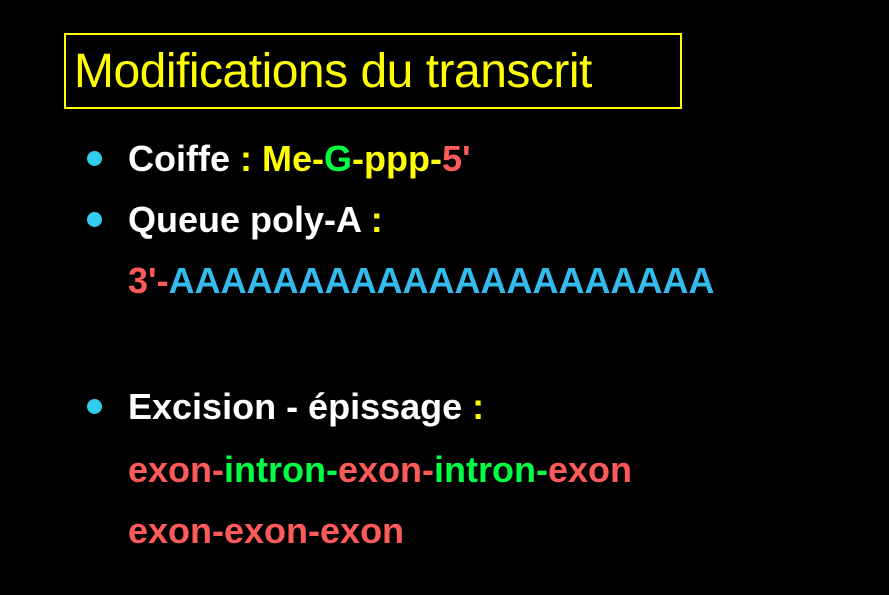  Describe the element at coordinates (179, 158) in the screenshot. I see `coiffe-label: Coiffe` at that location.